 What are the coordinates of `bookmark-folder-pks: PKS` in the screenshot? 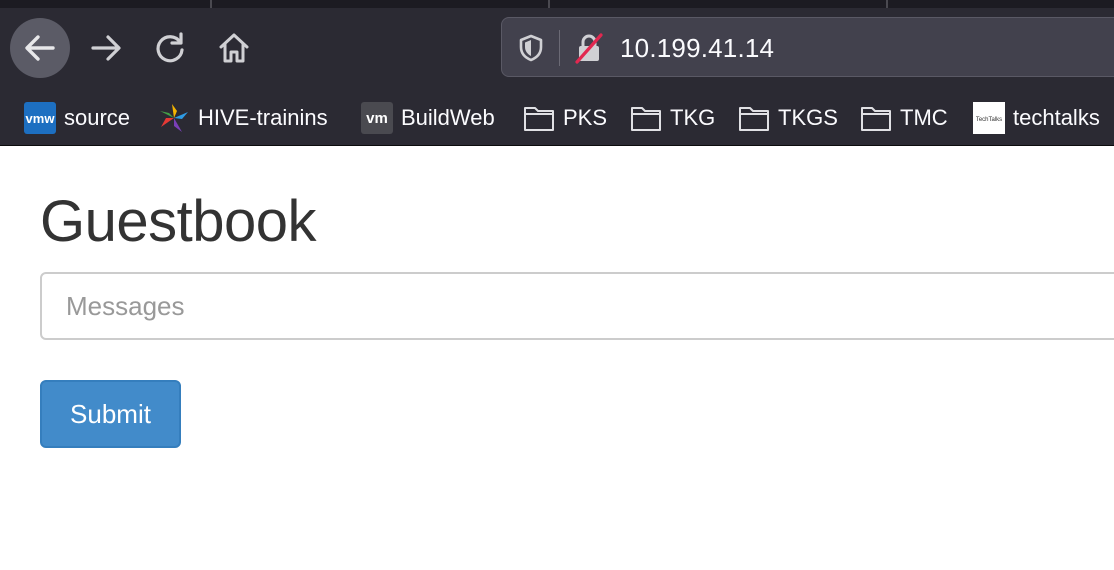 It's located at (565, 118).